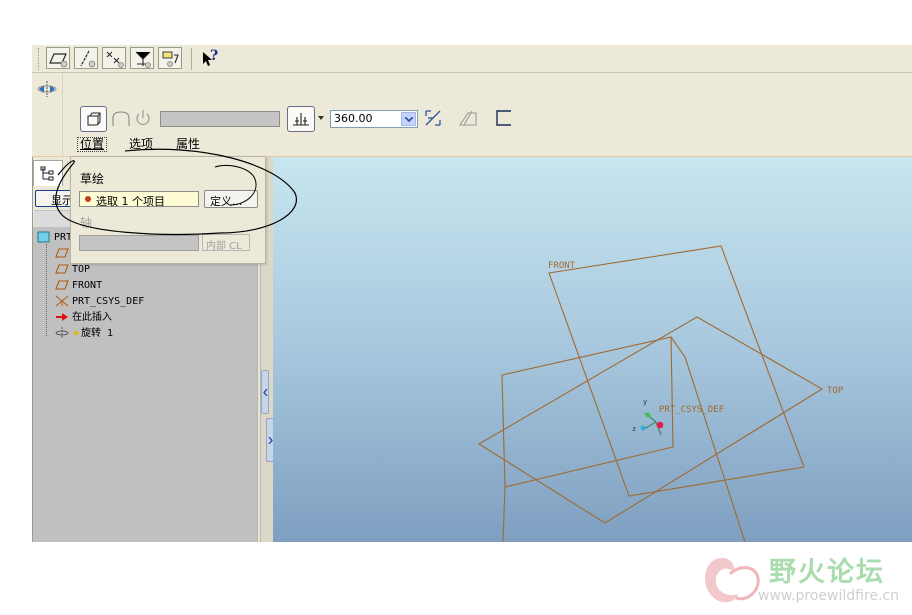  I want to click on surface-type-icon, so click(121, 119).